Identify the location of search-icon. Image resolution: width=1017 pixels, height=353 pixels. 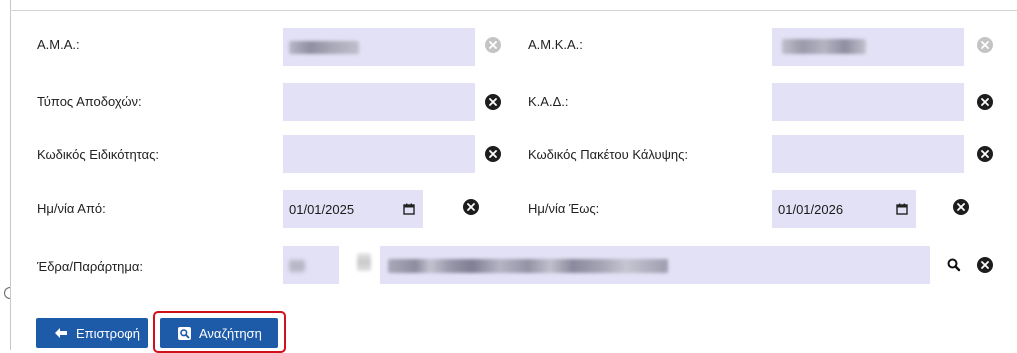
(954, 265).